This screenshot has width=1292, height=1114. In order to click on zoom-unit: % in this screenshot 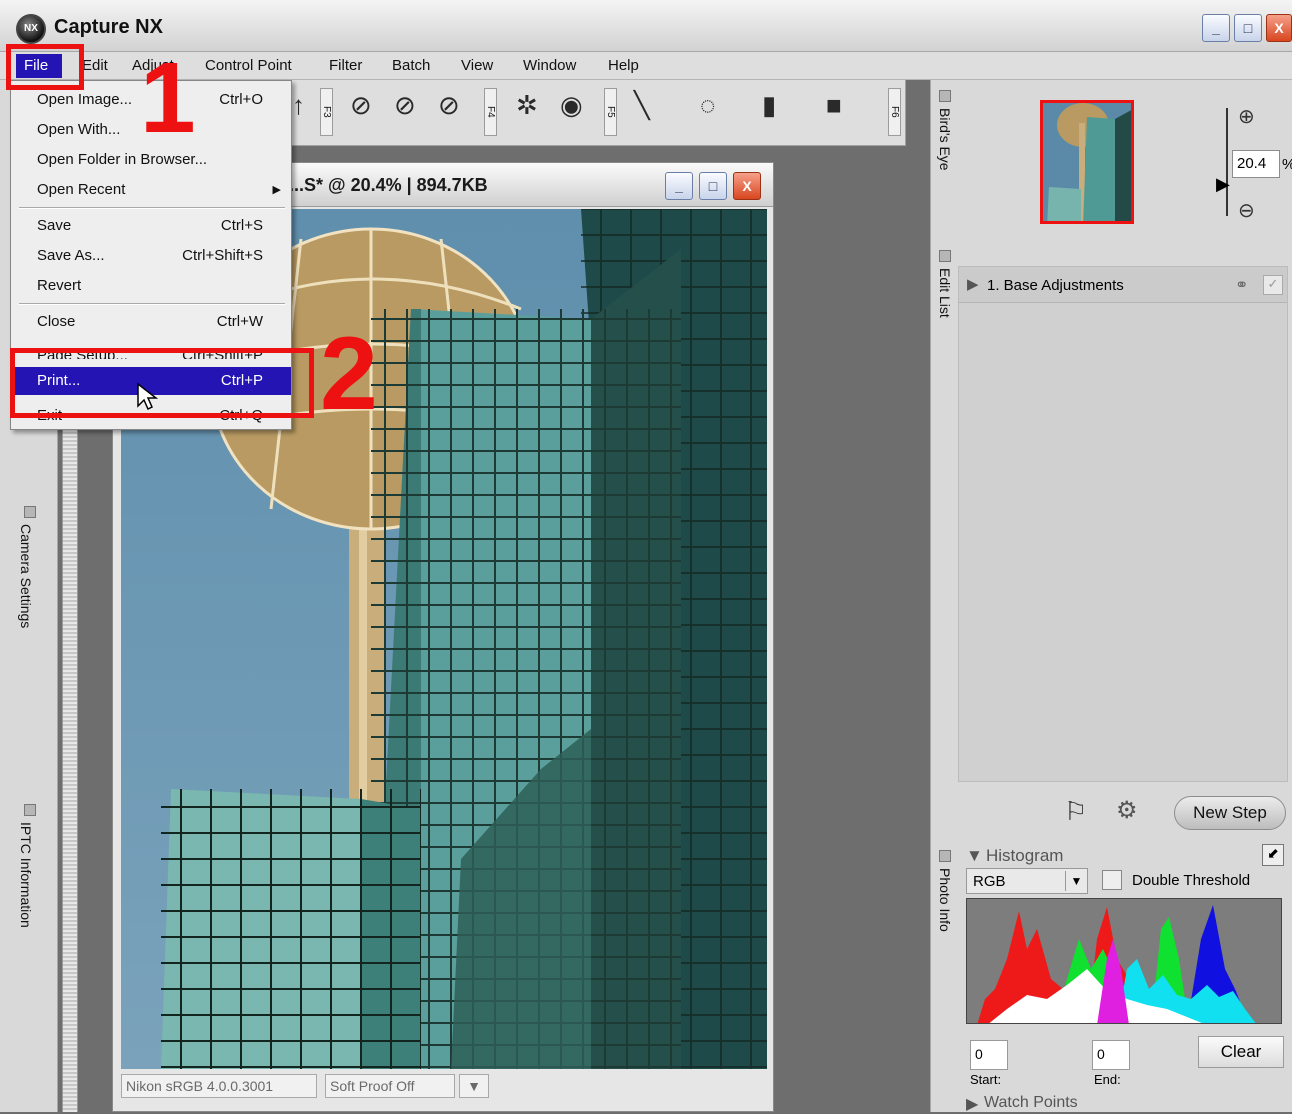, I will do `click(1287, 164)`.